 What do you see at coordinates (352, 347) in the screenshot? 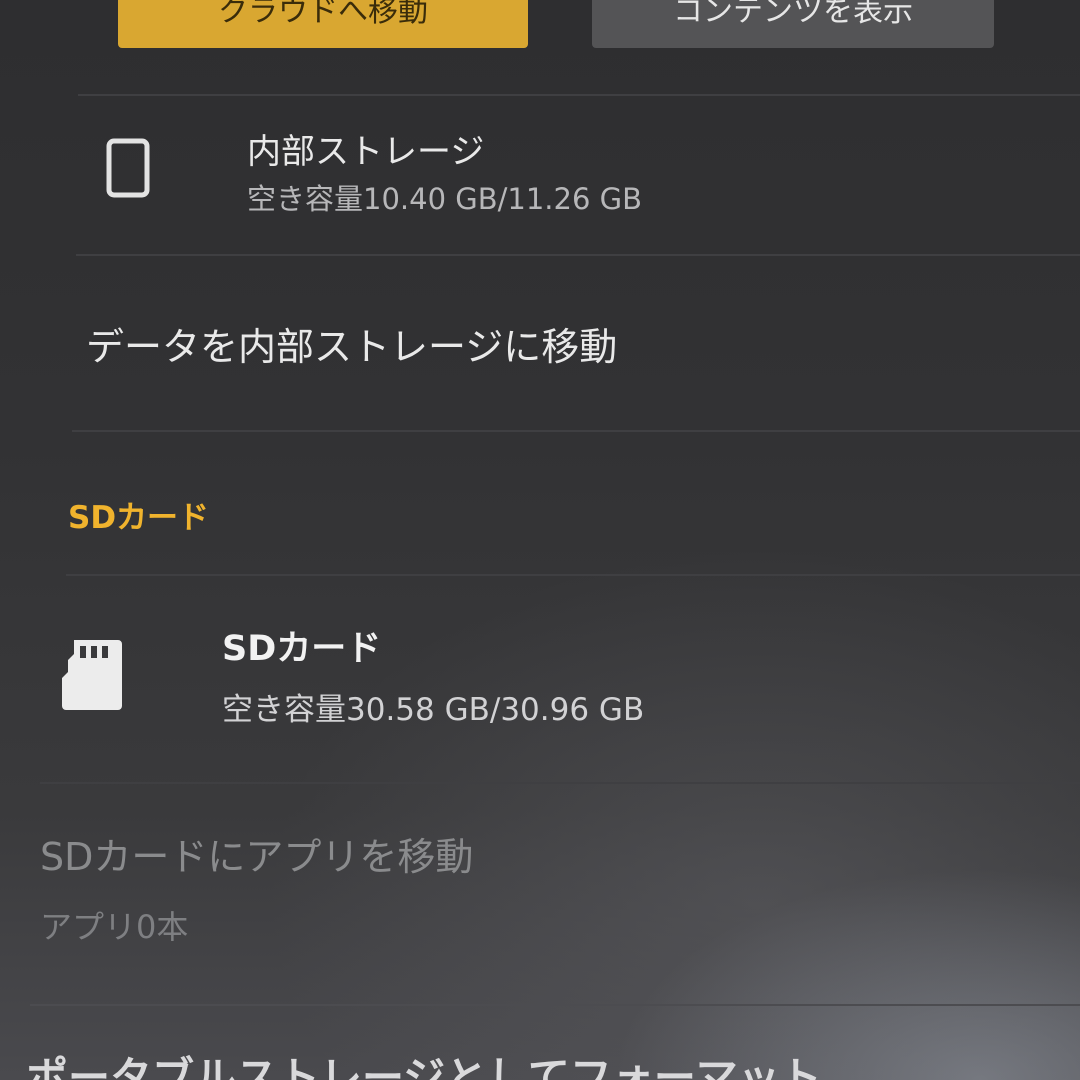
I see `move-data-internal-label: データを内部ストレージに移動` at bounding box center [352, 347].